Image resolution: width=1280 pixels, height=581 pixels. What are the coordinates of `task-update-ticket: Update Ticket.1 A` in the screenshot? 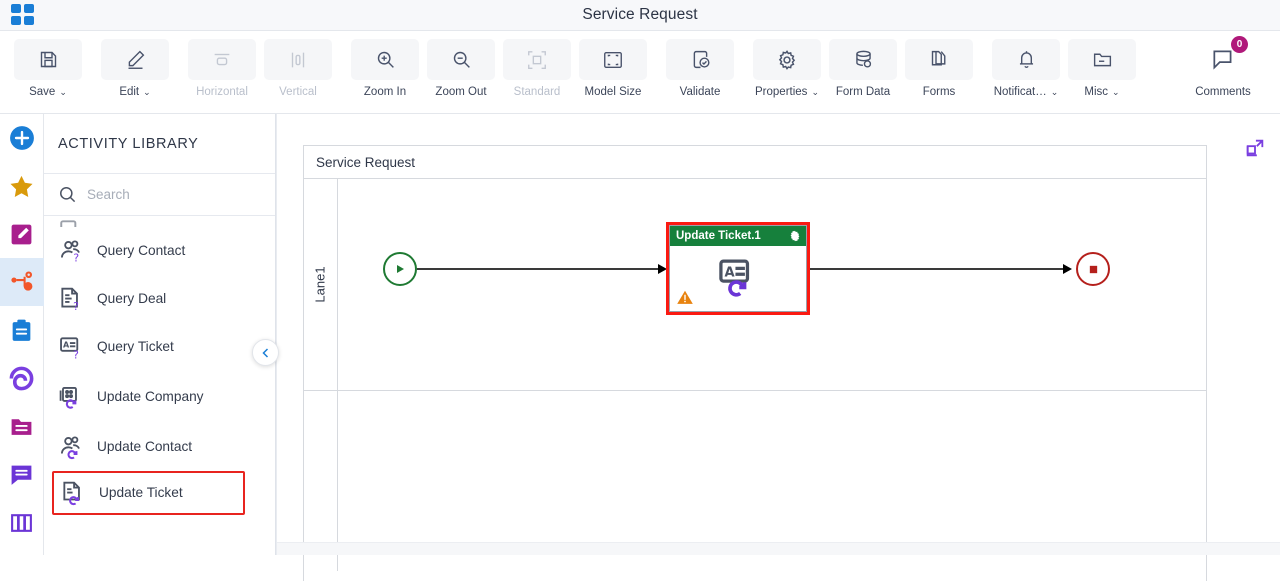 It's located at (738, 268).